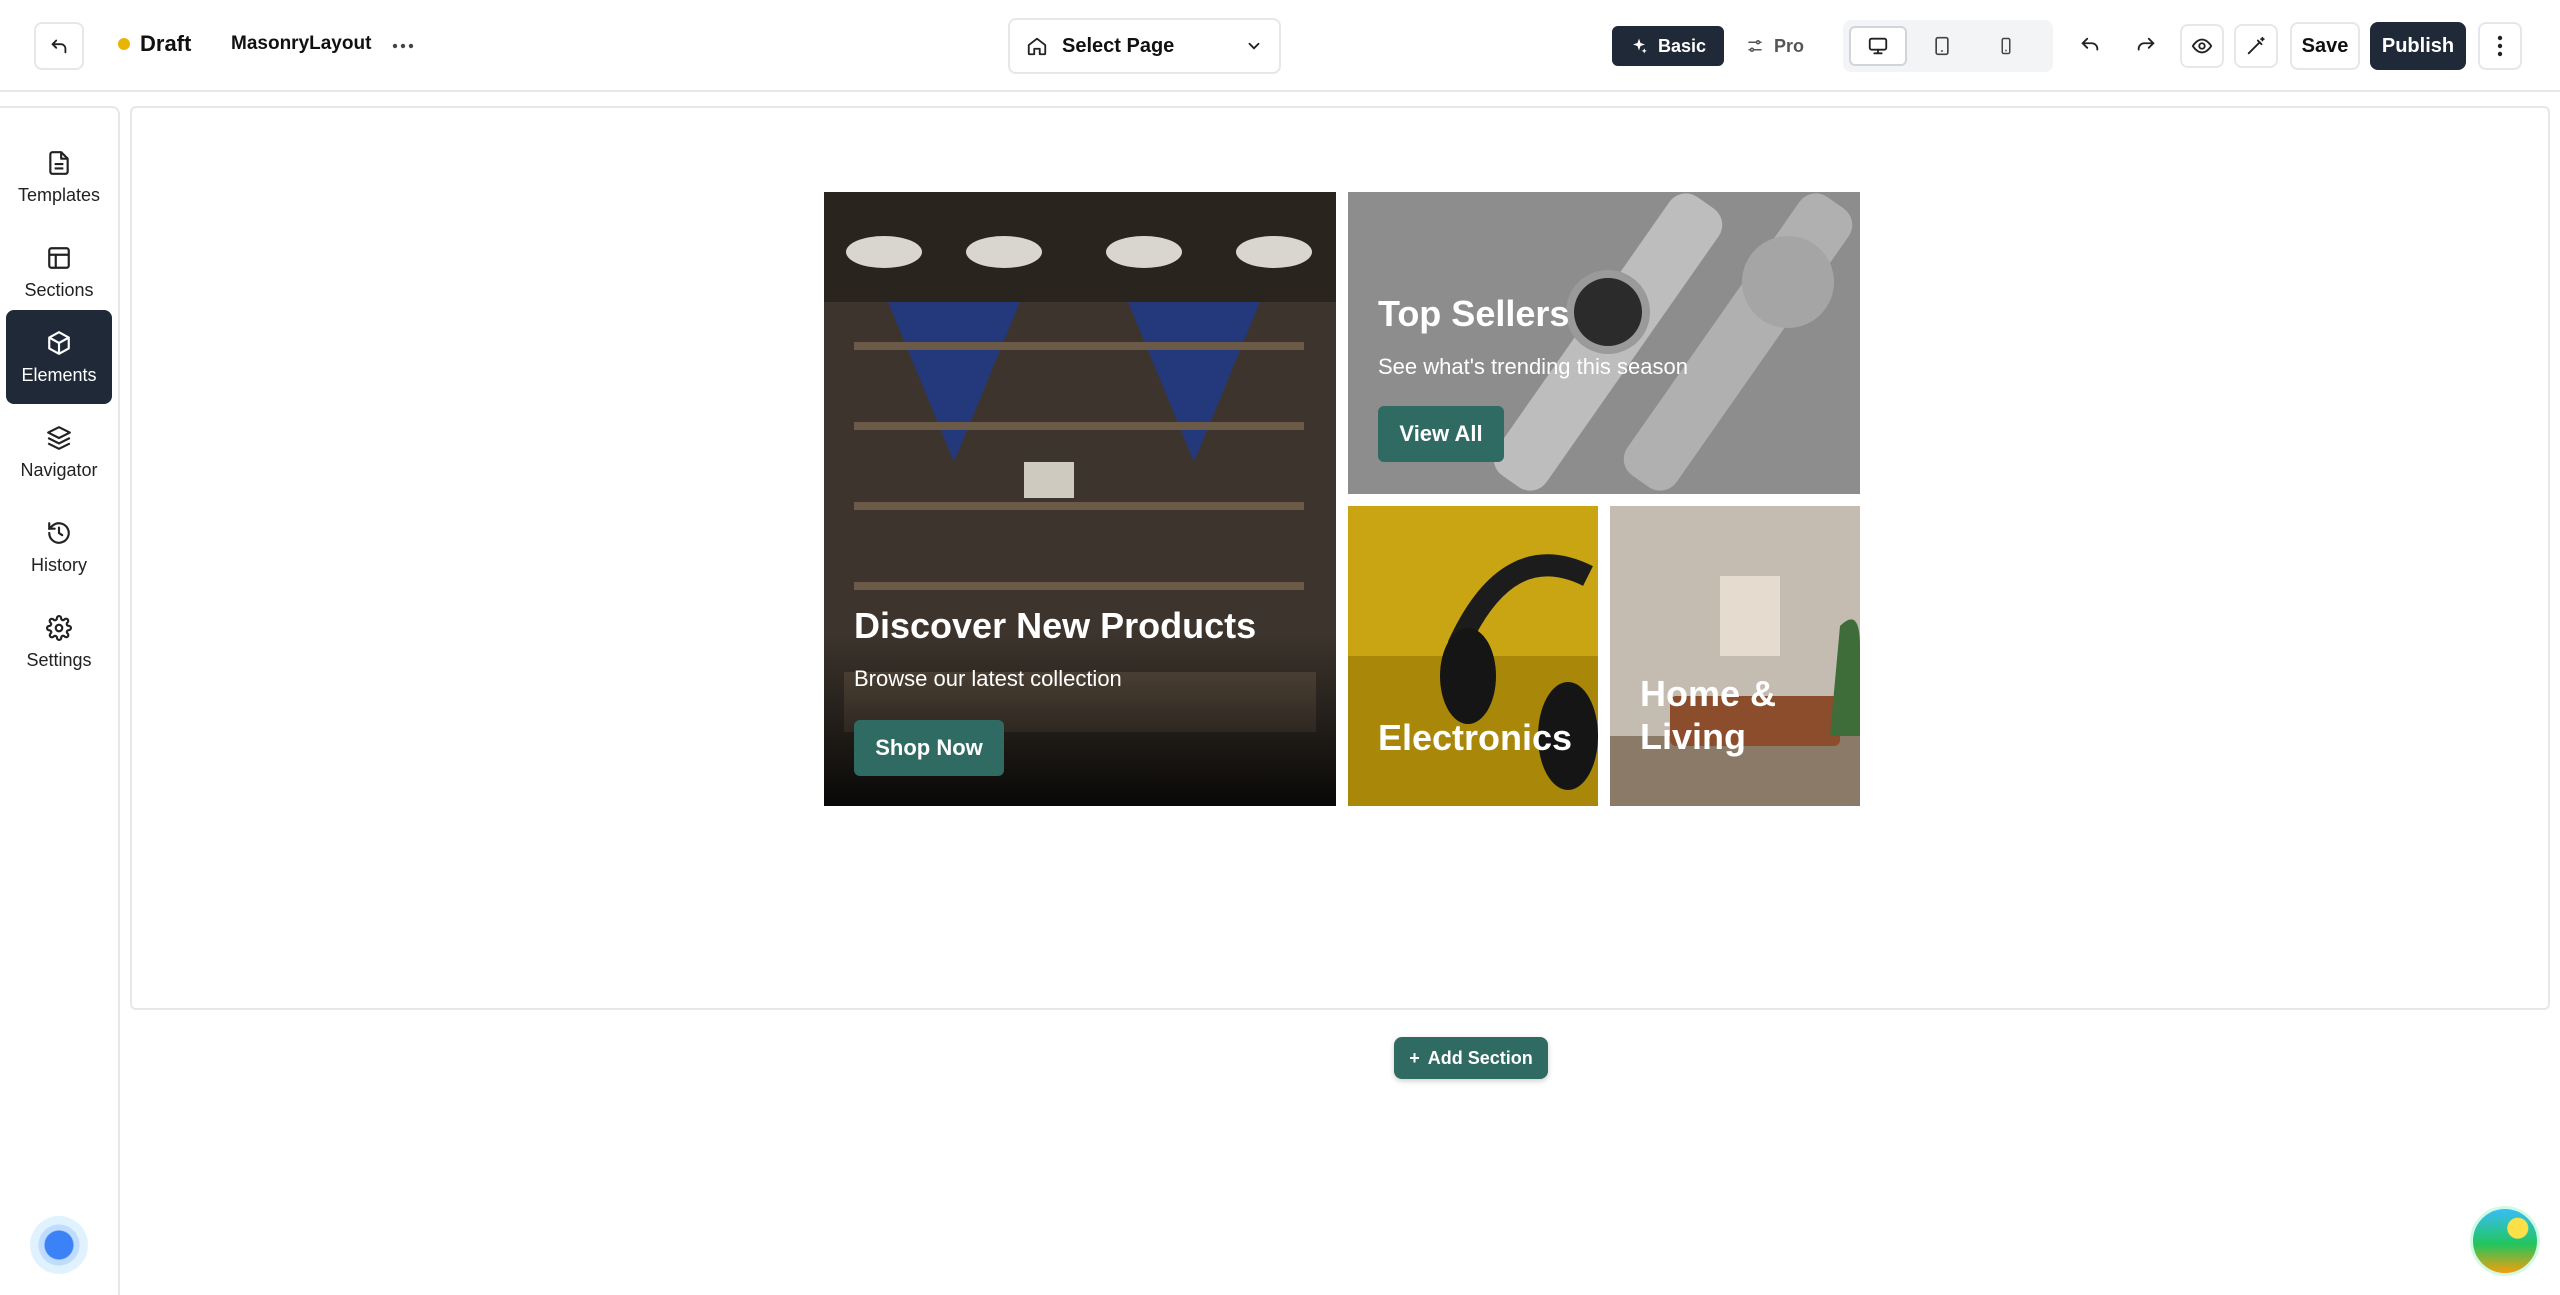 The height and width of the screenshot is (1295, 2560). What do you see at coordinates (166, 43) in the screenshot?
I see `status-label: Draft` at bounding box center [166, 43].